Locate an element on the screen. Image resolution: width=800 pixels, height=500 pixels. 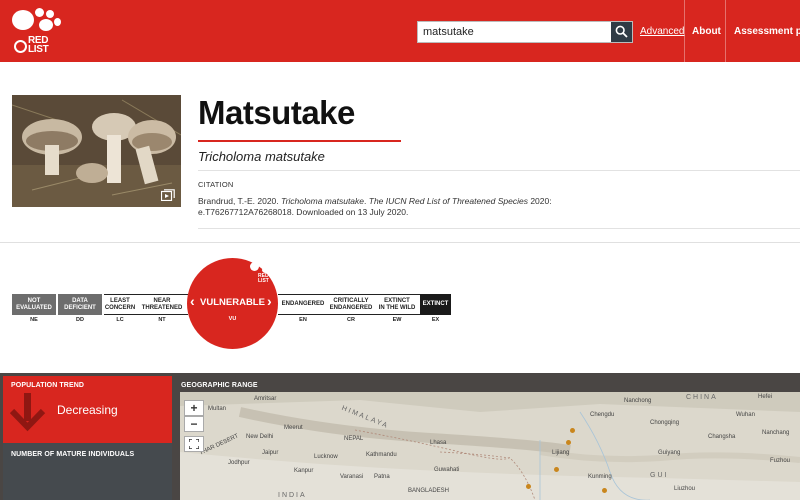
badge-logo-word: LIST is located at coordinates (263, 281).